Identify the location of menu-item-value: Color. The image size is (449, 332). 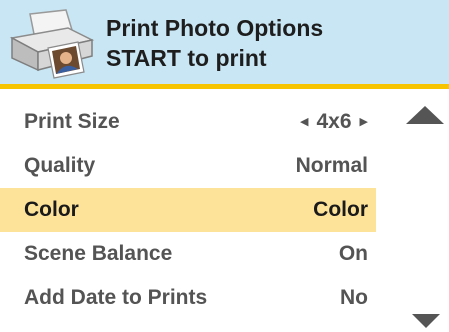
(340, 209).